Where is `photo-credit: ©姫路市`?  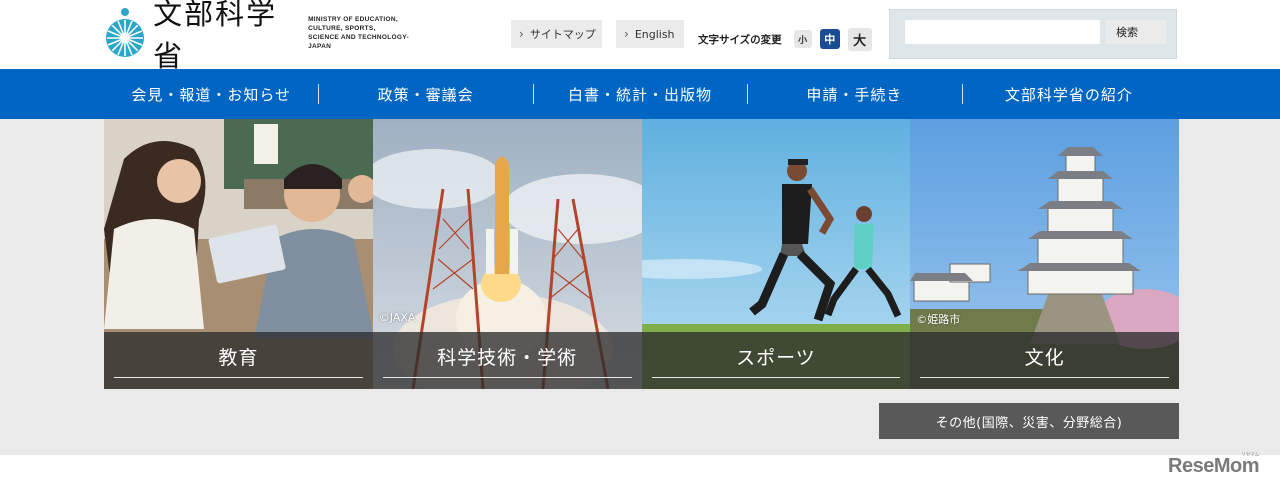 photo-credit: ©姫路市 is located at coordinates (938, 319).